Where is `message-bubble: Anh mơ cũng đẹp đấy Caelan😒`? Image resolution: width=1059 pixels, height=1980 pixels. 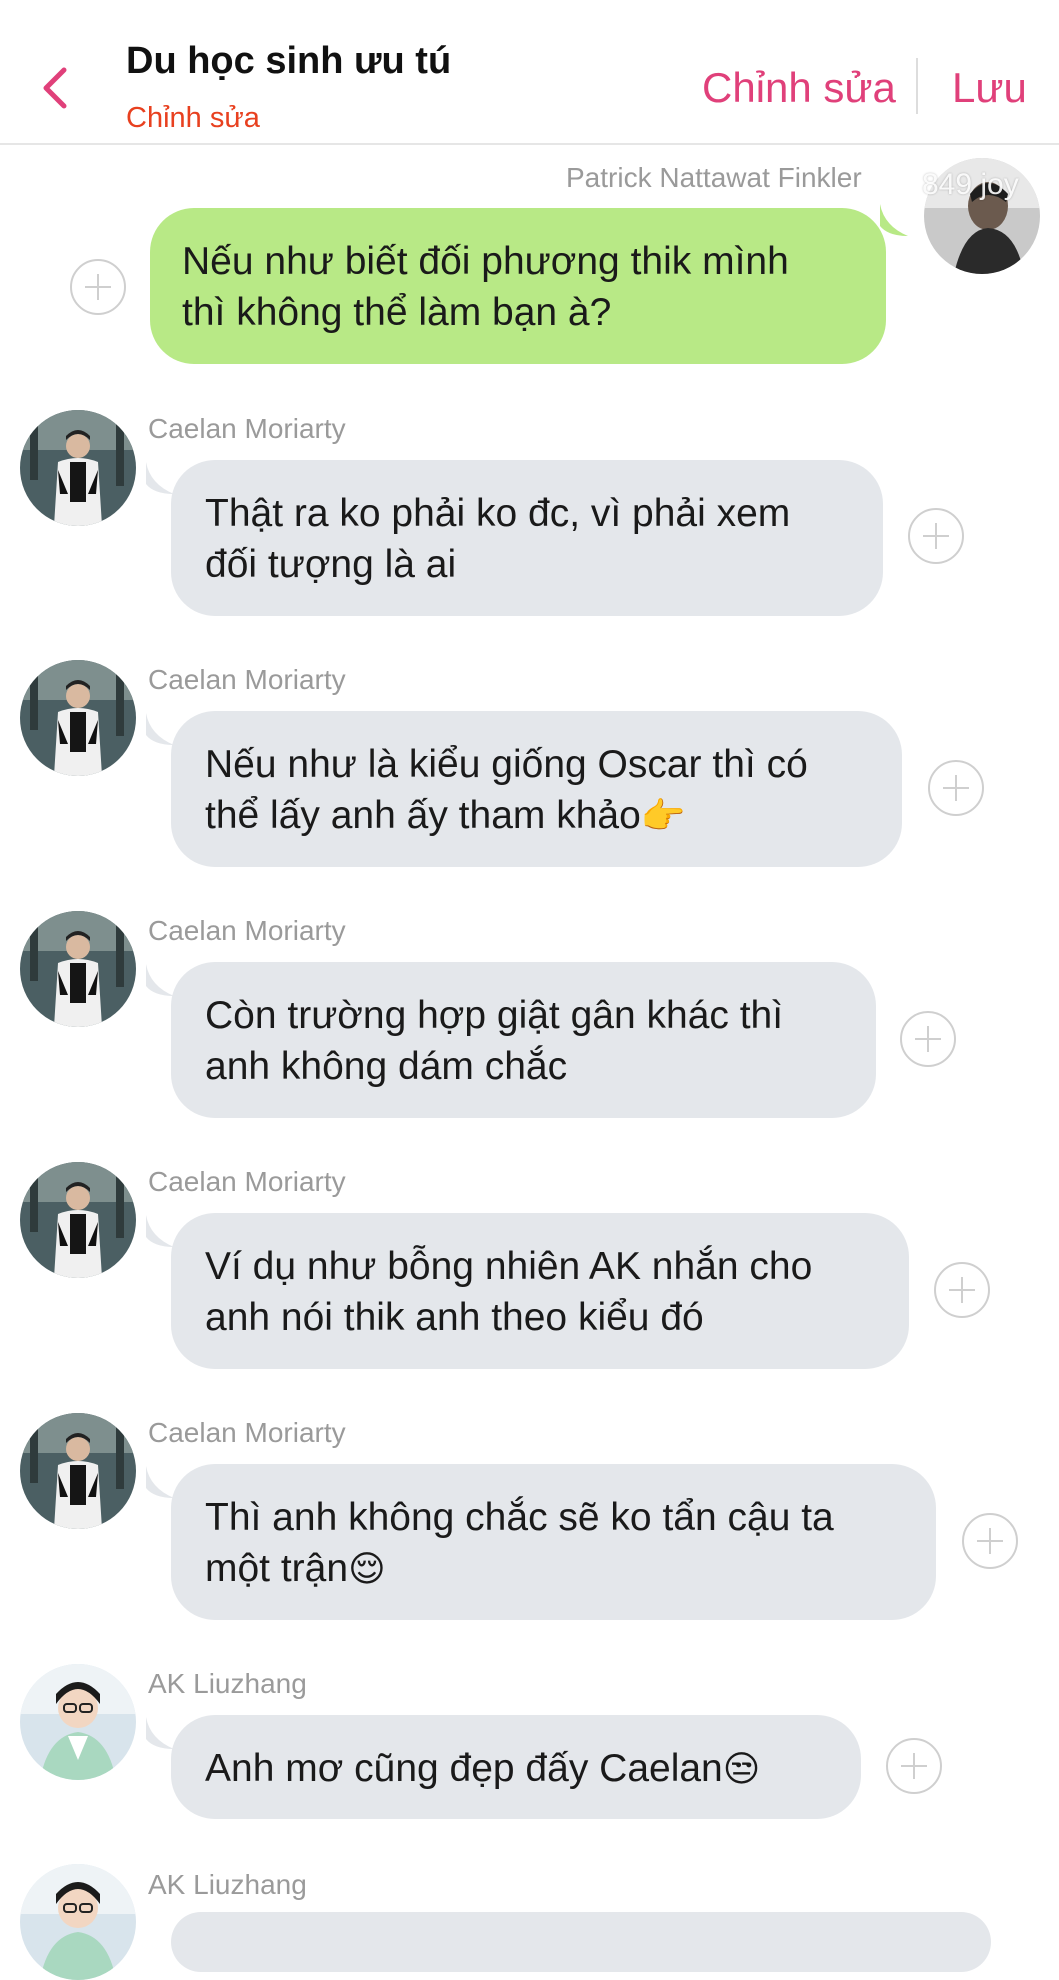 message-bubble: Anh mơ cũng đẹp đấy Caelan😒 is located at coordinates (516, 1767).